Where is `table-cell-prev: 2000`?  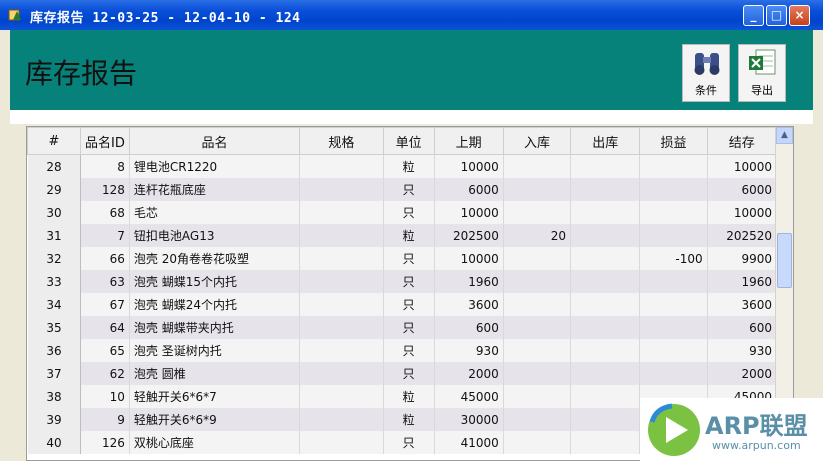
table-cell-prev: 2000 is located at coordinates (468, 373).